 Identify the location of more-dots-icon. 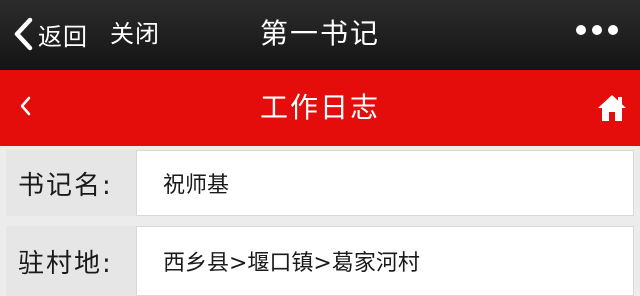
(597, 30).